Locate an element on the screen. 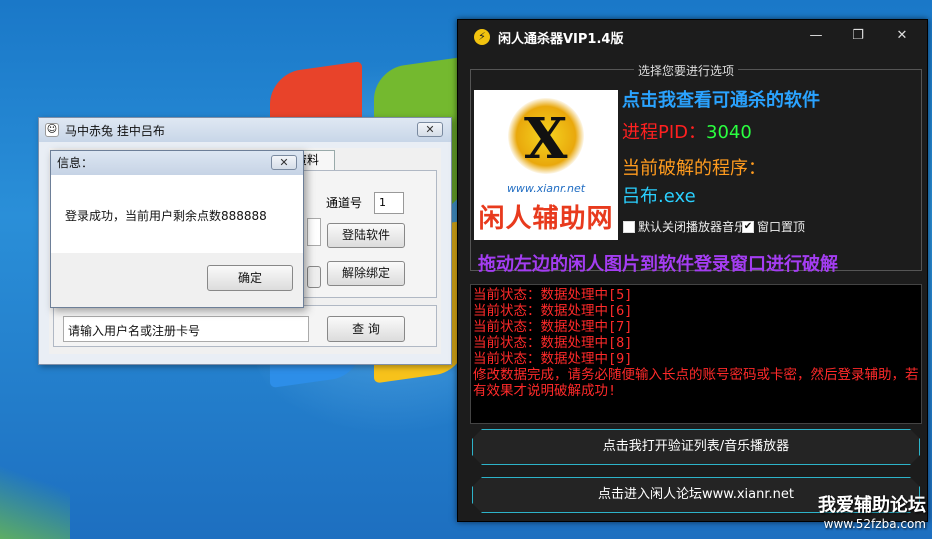 The image size is (932, 539). checkmark-icon: ✔ is located at coordinates (748, 226).